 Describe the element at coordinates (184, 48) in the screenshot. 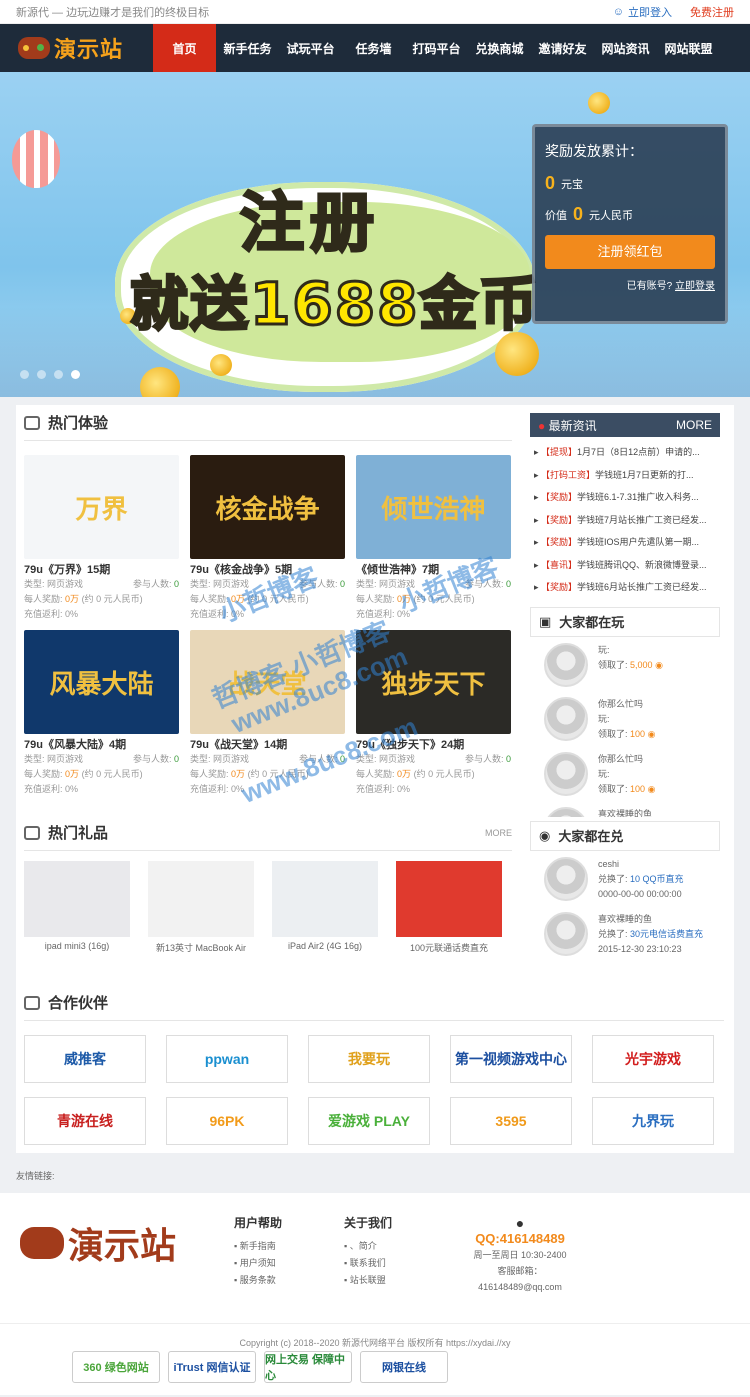

I see `nav-item-home: 首页` at that location.